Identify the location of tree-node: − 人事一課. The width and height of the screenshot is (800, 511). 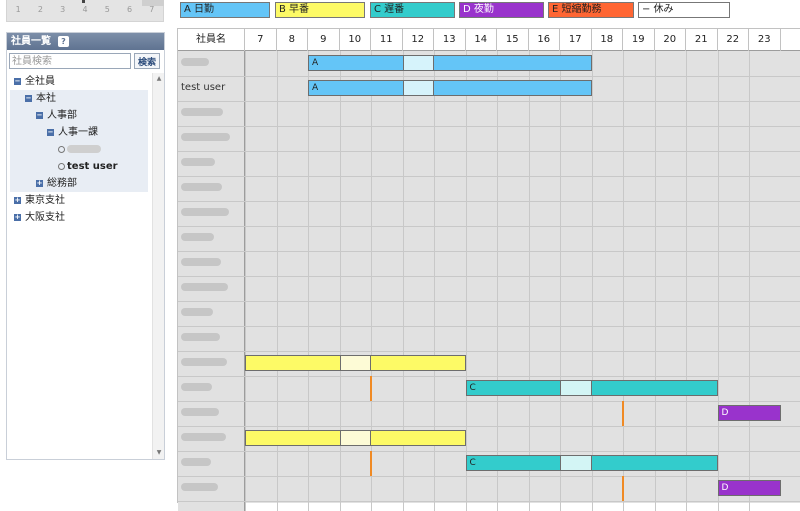
(79, 132).